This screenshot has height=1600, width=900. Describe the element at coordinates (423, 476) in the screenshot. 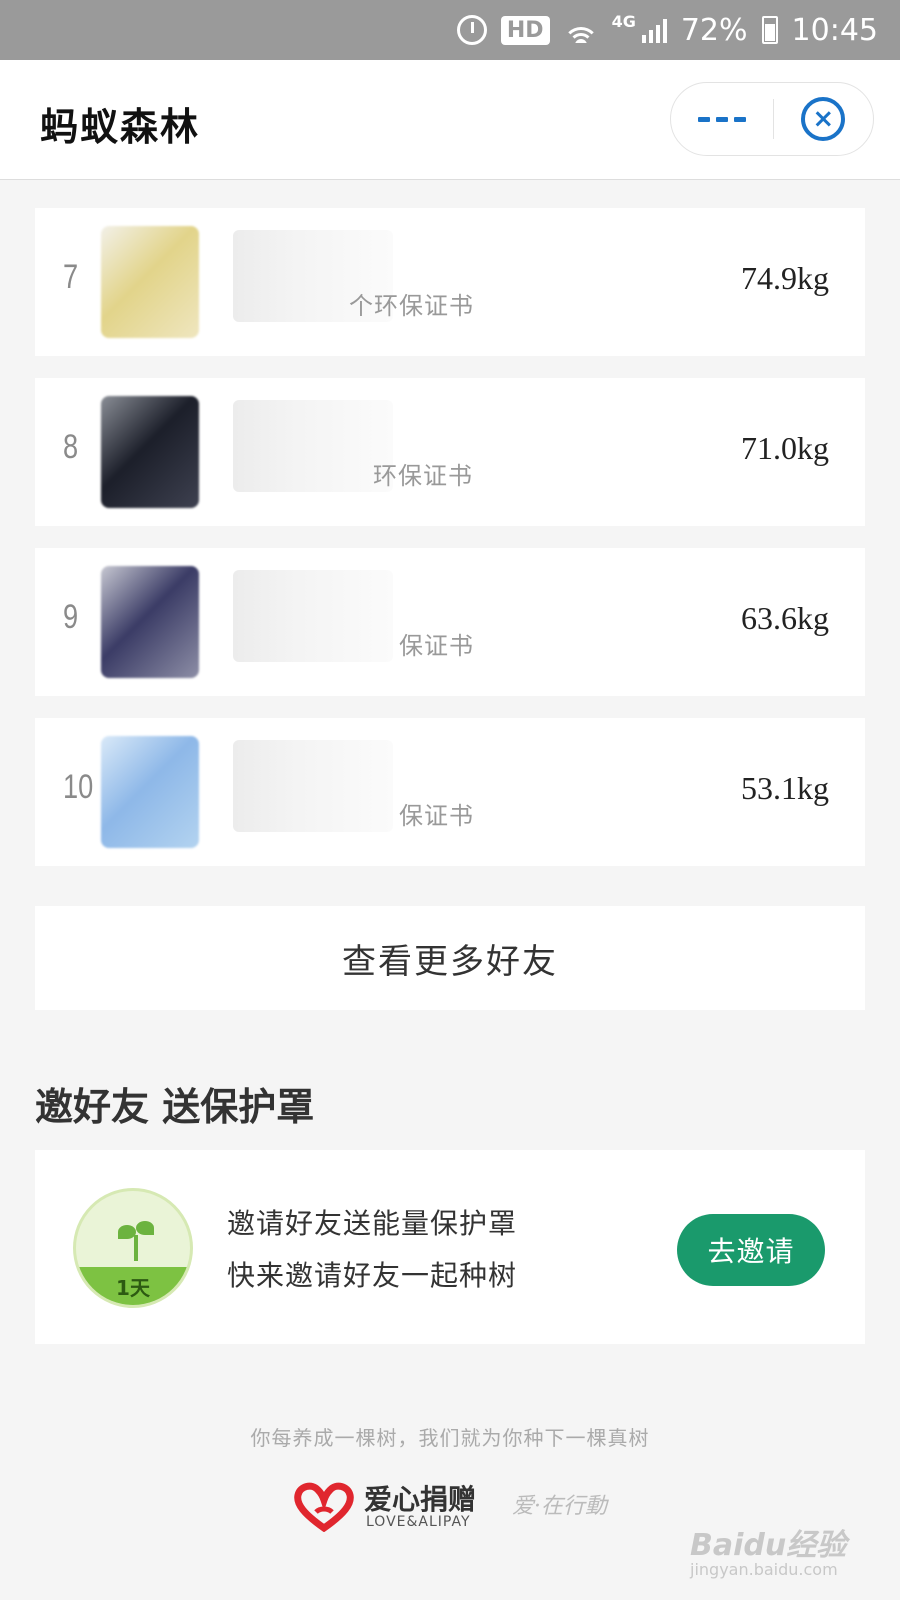

I see `certificate-count: 环保证书` at that location.